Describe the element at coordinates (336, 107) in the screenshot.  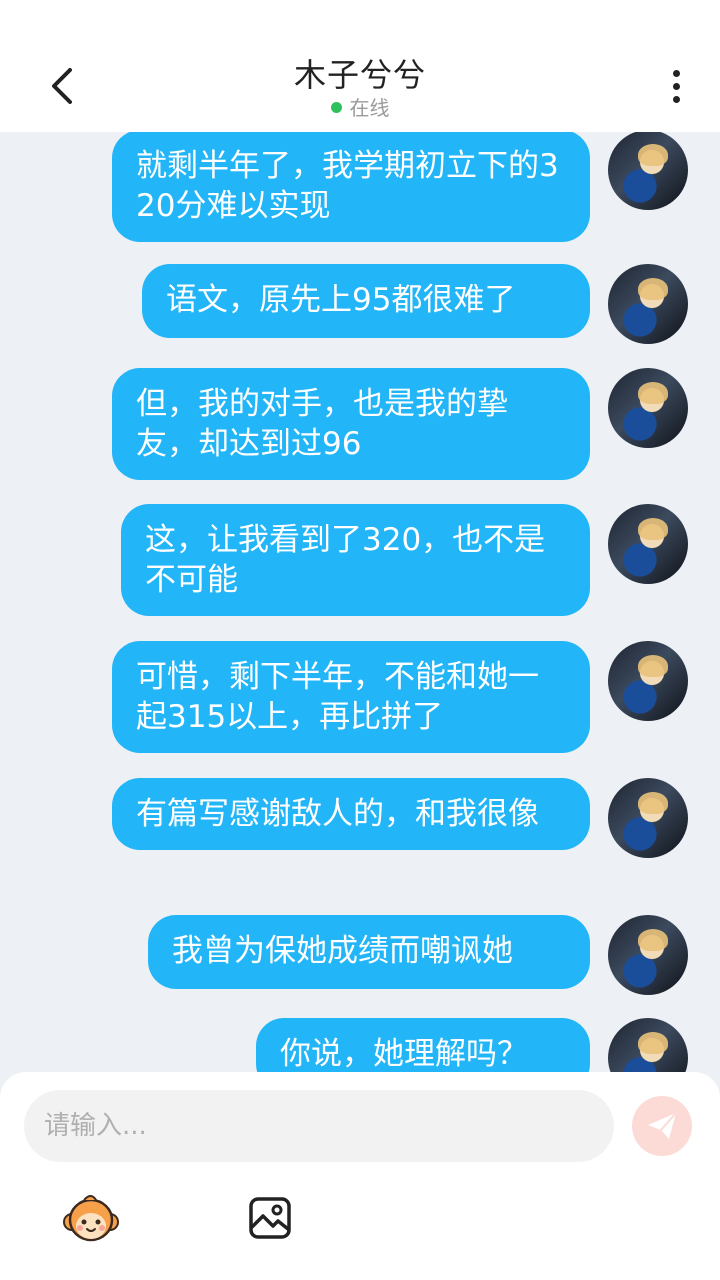
I see `online-dot-icon` at that location.